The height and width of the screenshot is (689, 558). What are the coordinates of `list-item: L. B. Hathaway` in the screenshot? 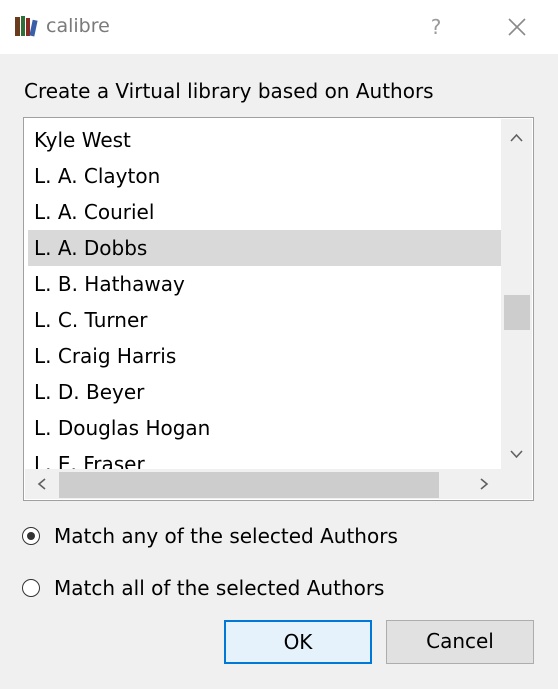 It's located at (264, 284).